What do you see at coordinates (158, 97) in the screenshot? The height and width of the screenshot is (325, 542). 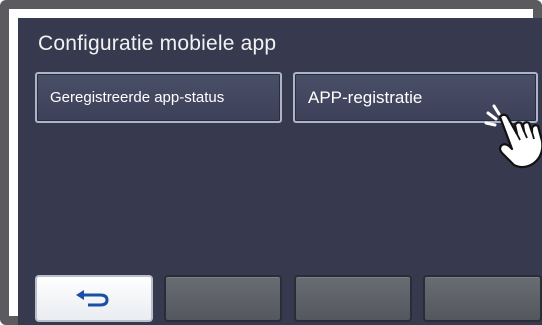 I see `registered-app-status-button: Geregistreerde app-status` at bounding box center [158, 97].